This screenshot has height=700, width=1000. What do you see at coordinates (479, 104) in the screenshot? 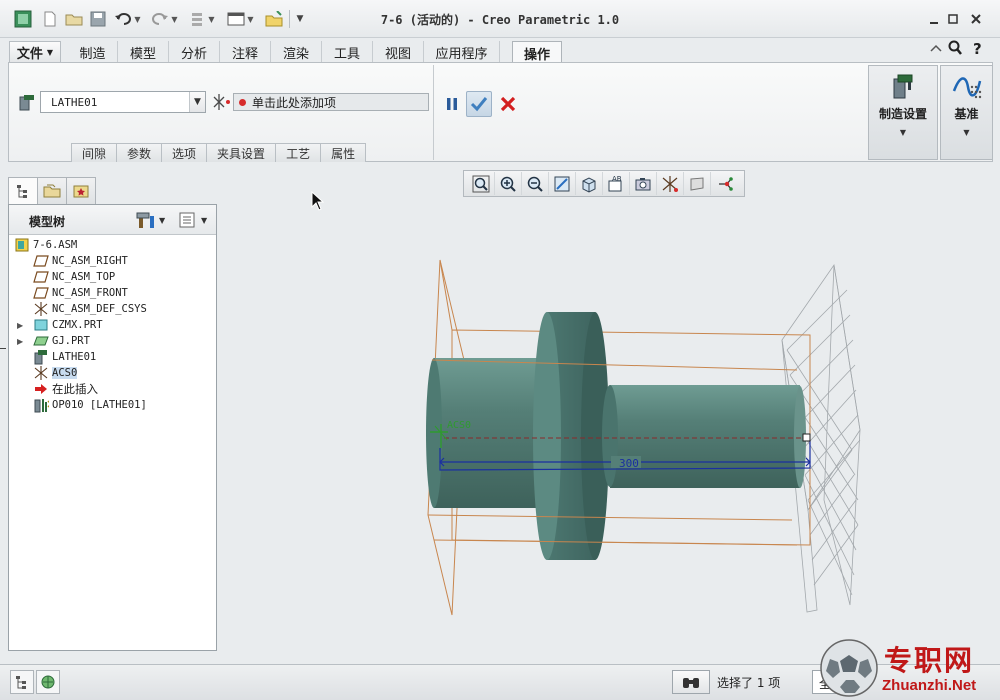
I see `ok-button` at bounding box center [479, 104].